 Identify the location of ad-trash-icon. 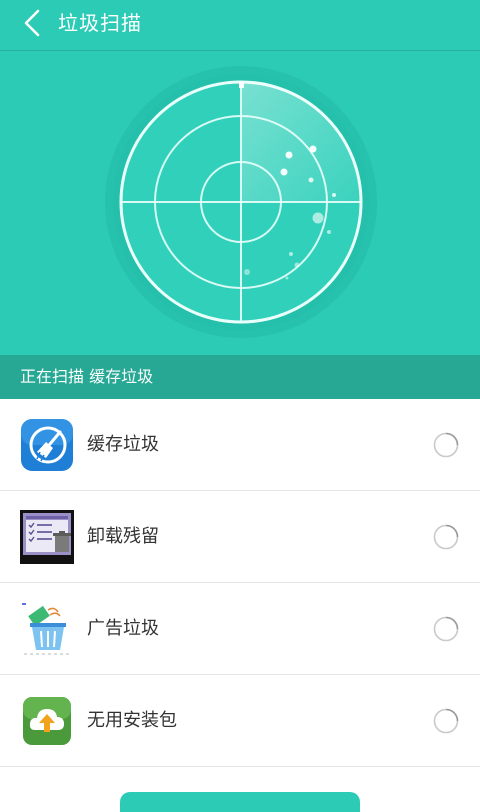
(46, 629).